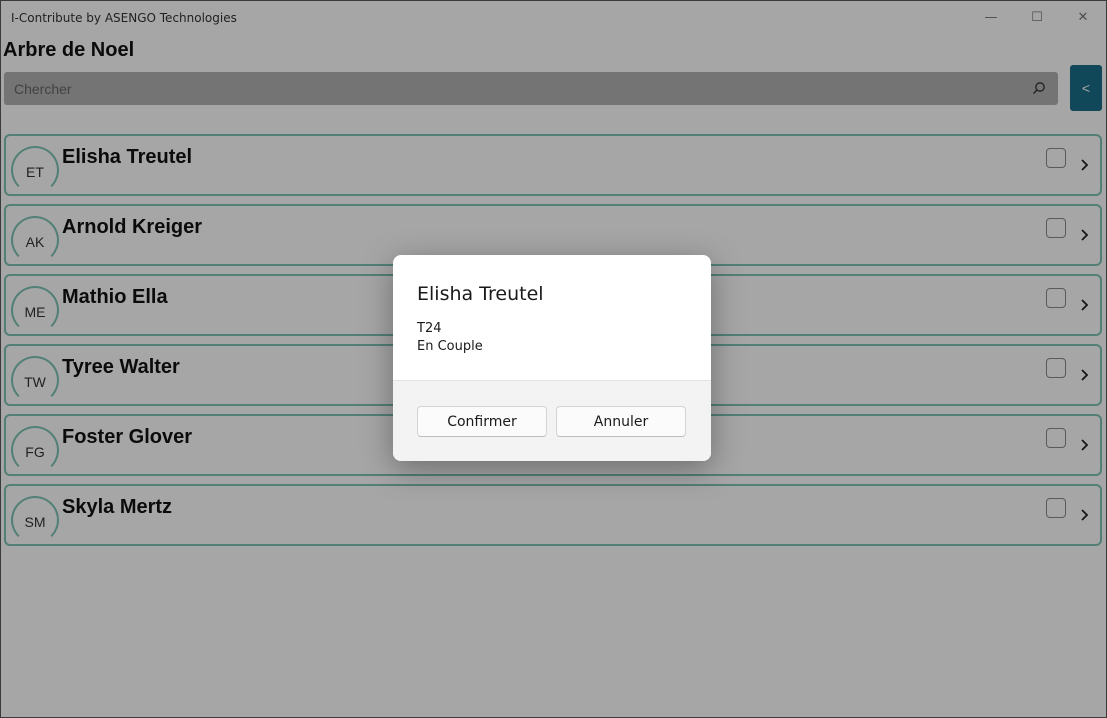 This screenshot has width=1107, height=718. I want to click on confirm-button: Confirmer, so click(482, 421).